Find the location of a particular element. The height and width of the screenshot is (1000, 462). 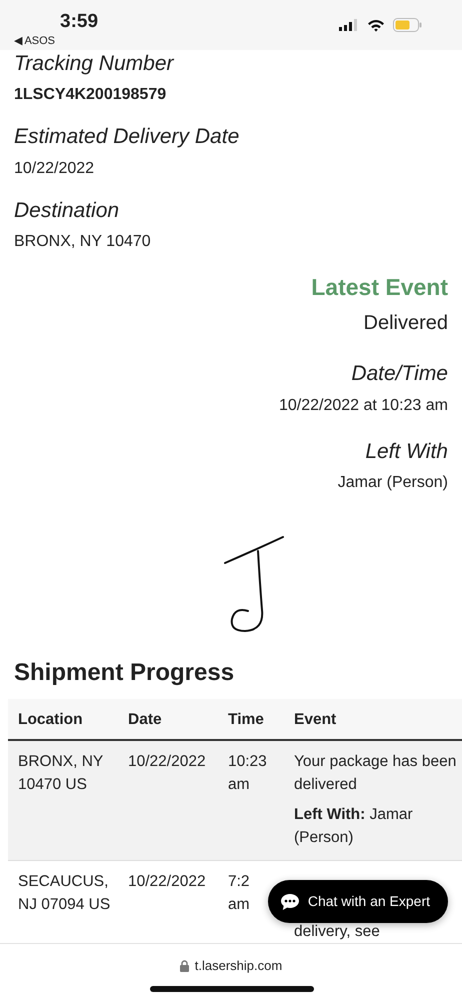

field-value: 10/22/2022 is located at coordinates (55, 168).